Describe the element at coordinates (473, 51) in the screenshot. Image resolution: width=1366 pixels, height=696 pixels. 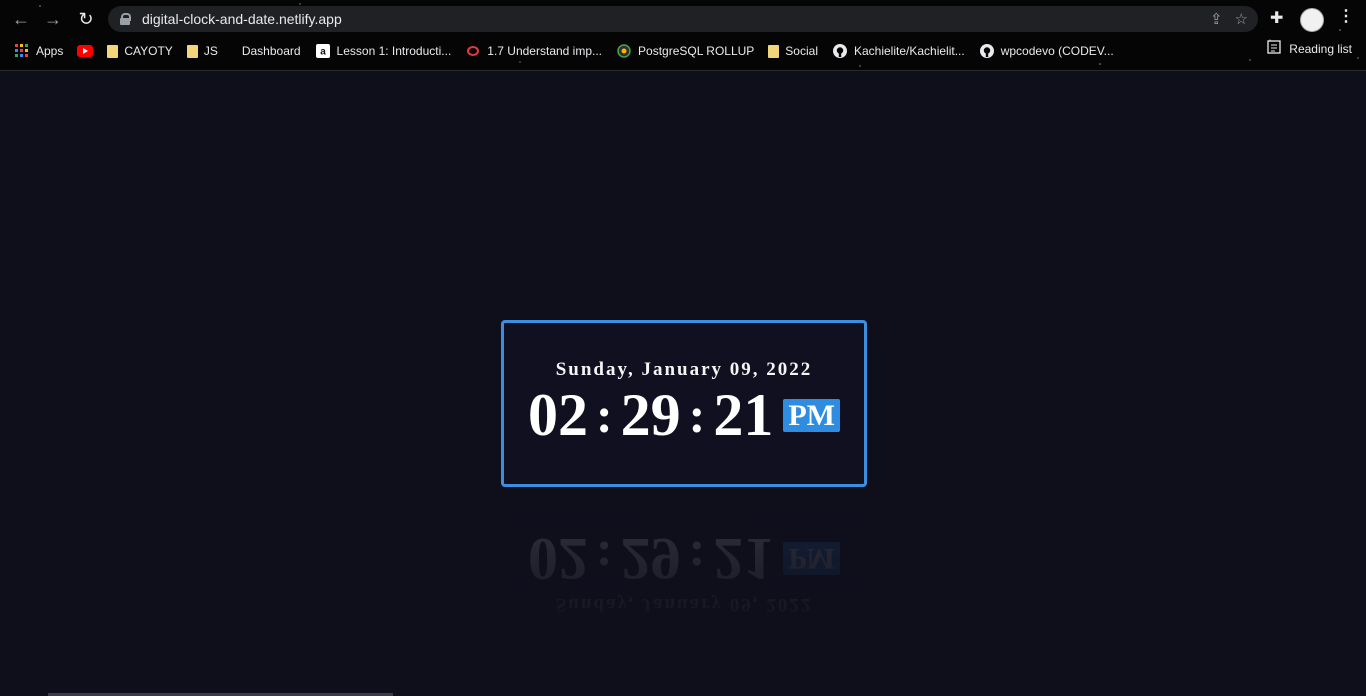
I see `oracle-icon` at that location.